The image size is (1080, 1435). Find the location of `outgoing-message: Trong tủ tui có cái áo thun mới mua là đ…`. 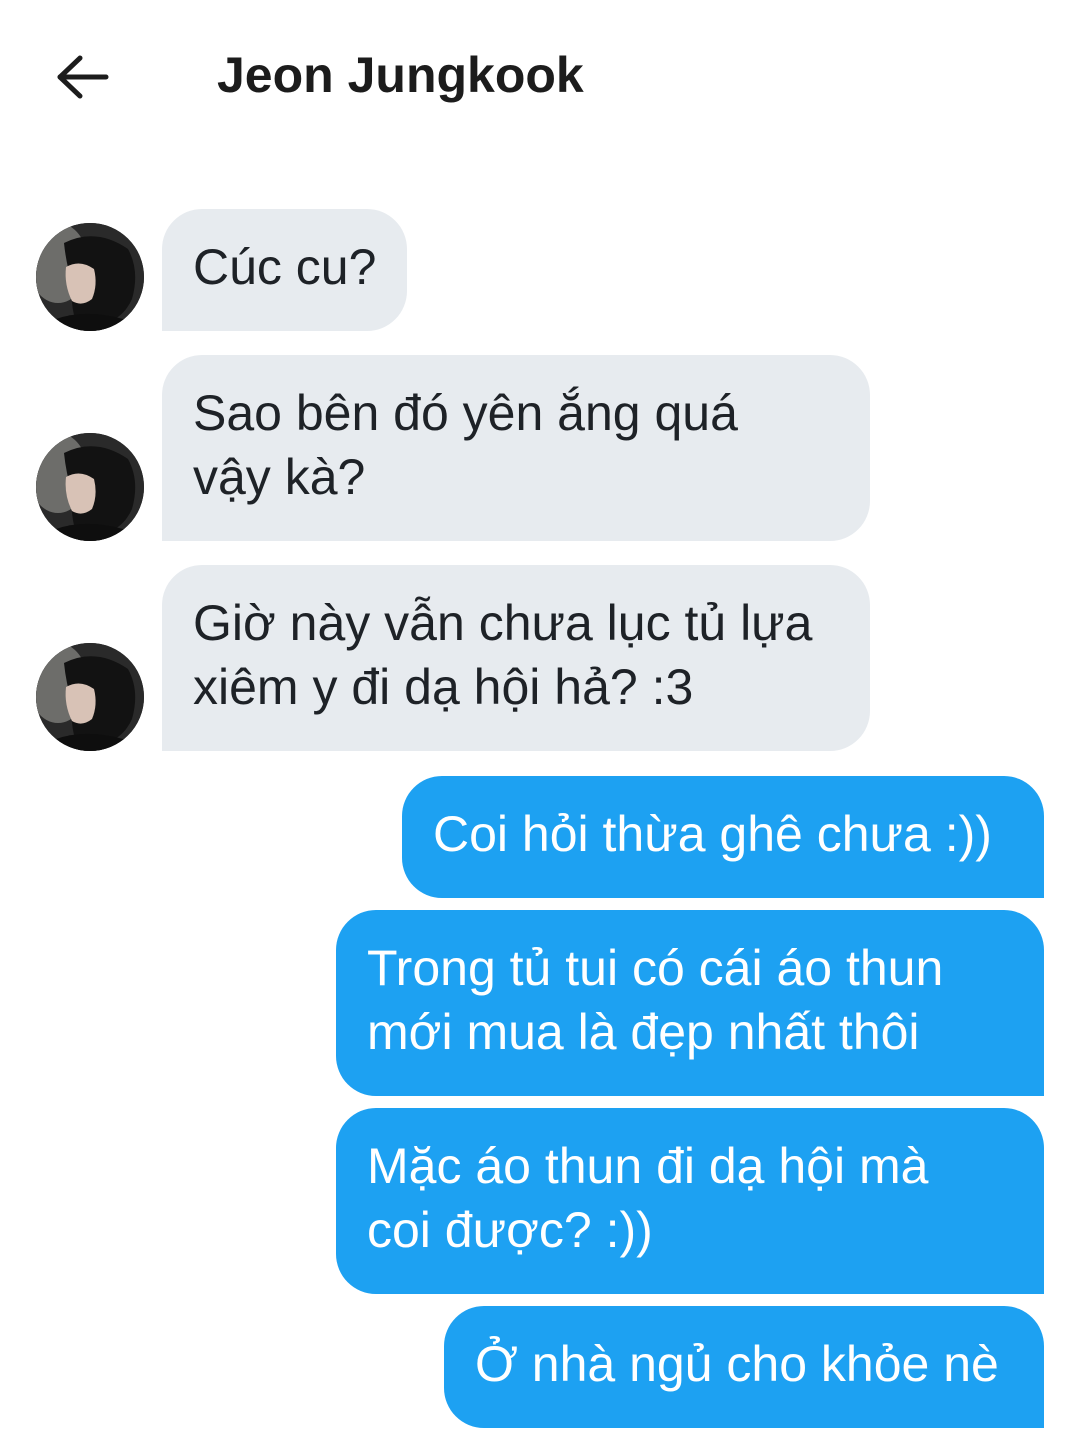

outgoing-message: Trong tủ tui có cái áo thun mới mua là đ… is located at coordinates (690, 1003).